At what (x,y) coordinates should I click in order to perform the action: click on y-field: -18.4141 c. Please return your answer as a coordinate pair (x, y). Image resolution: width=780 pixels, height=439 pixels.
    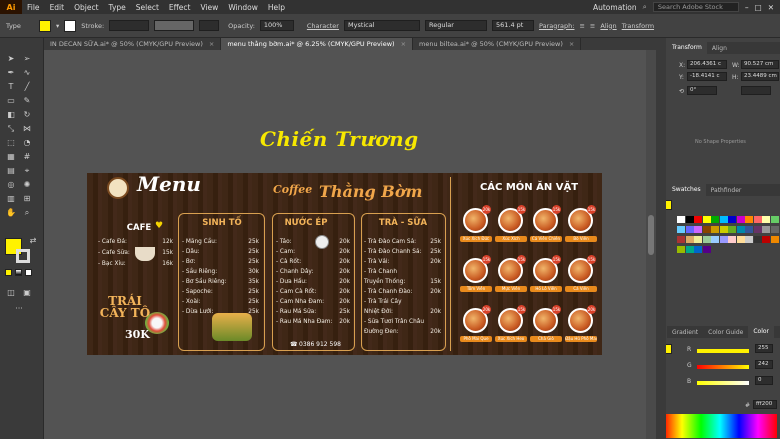
    Looking at the image, I should click on (707, 76).